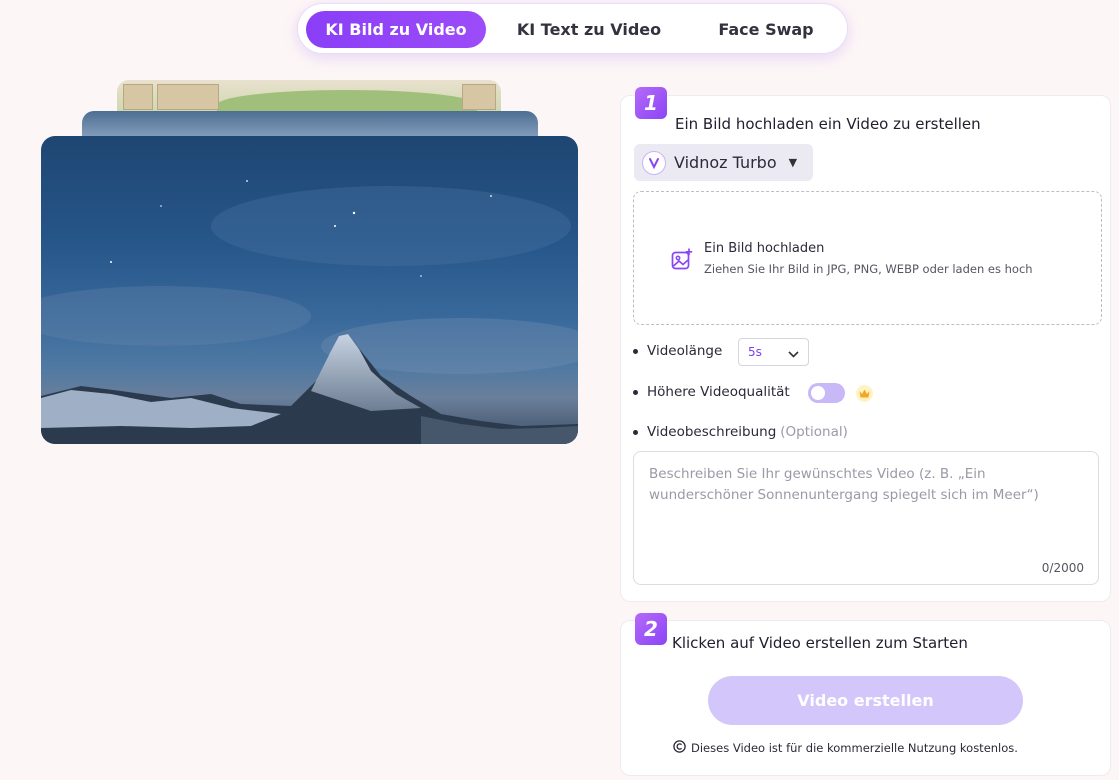 The height and width of the screenshot is (780, 1119). I want to click on model-select-label: Vidnoz Turbo, so click(725, 162).